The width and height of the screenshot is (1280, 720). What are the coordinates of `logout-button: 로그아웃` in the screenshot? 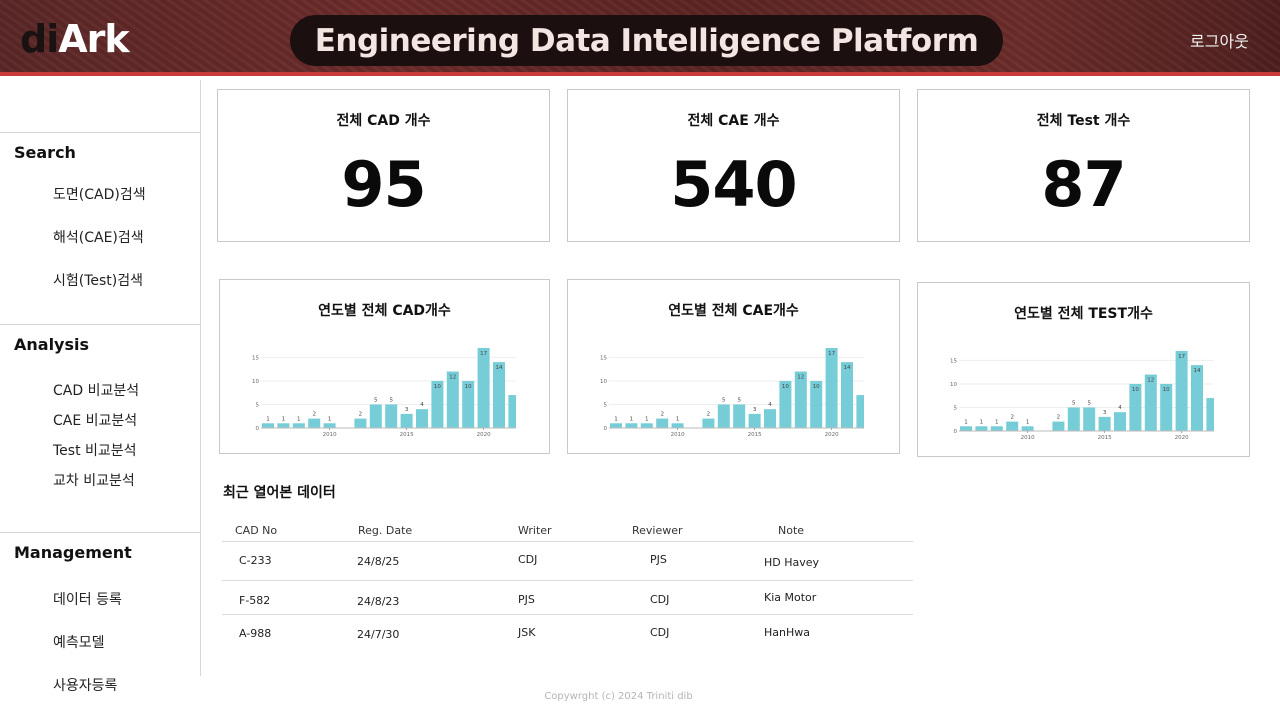 It's located at (1219, 40).